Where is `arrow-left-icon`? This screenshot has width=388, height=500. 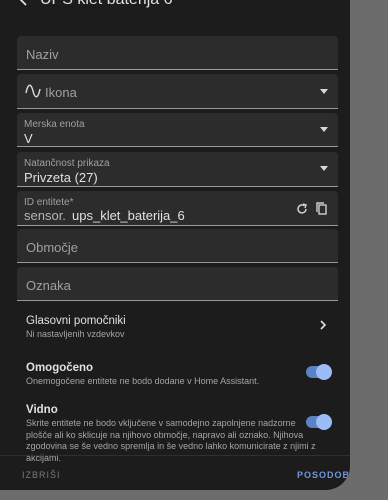
arrow-left-icon is located at coordinates (23, 3).